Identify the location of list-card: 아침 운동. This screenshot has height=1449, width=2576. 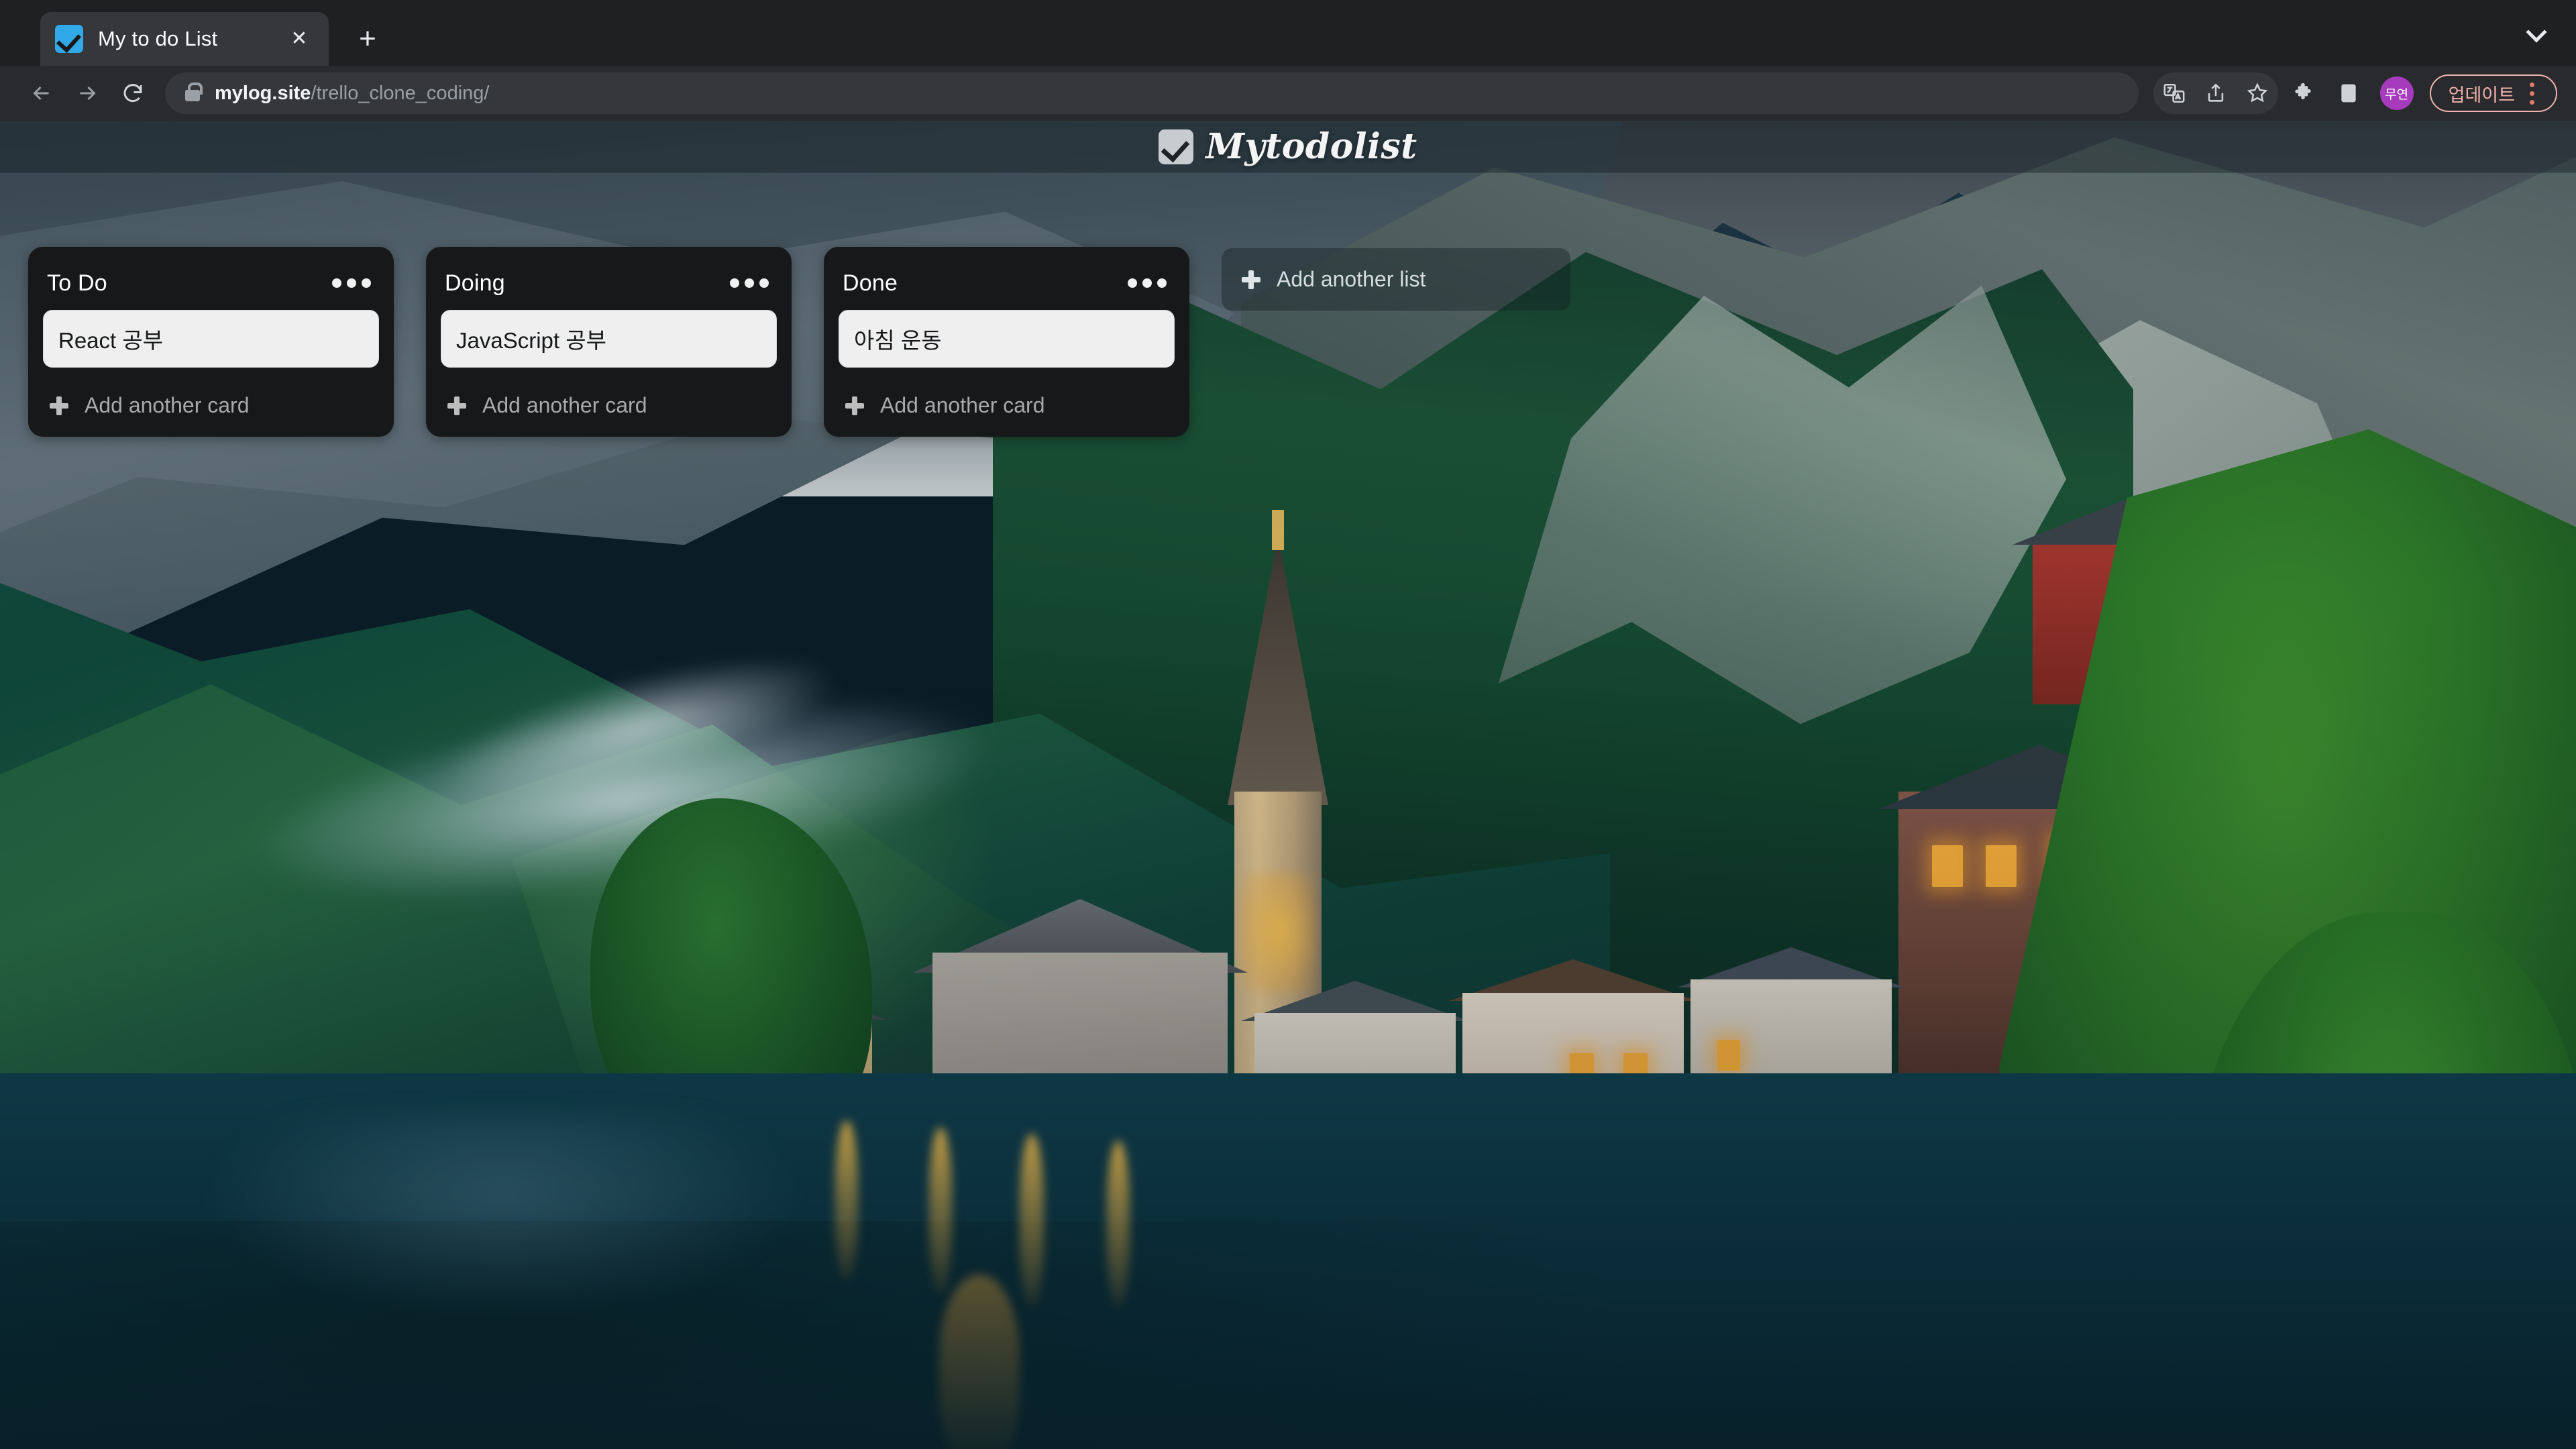
(1007, 339).